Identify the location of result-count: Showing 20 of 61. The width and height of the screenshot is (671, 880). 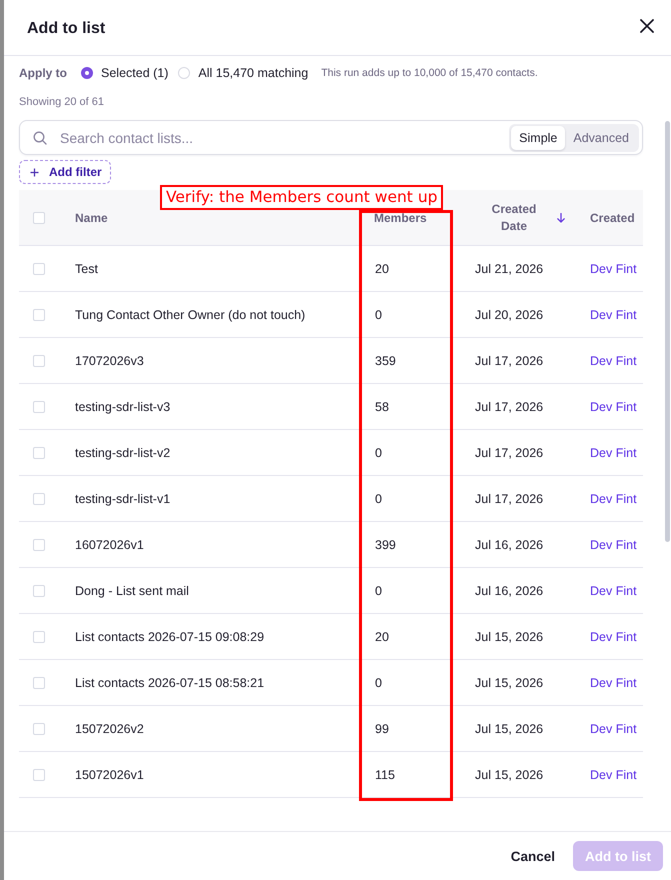
(61, 102).